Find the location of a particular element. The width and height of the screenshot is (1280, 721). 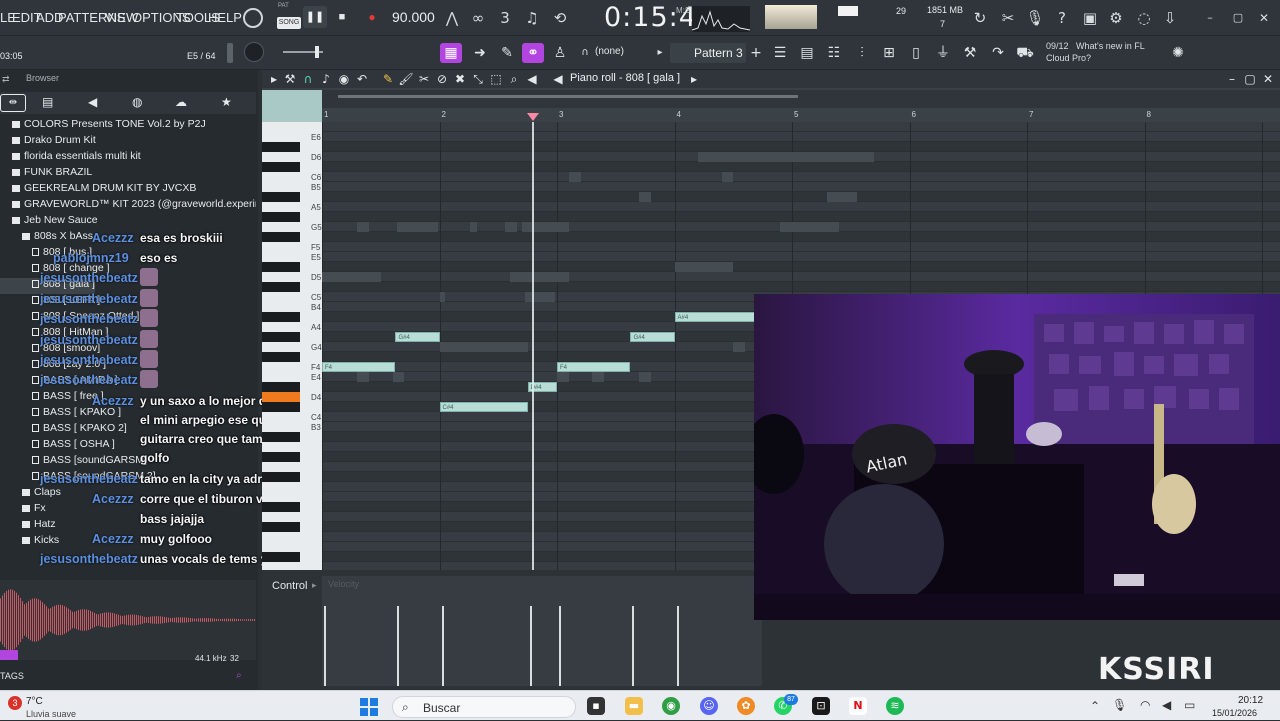

browser-audio-tab-icon: ◀ is located at coordinates (92, 102).